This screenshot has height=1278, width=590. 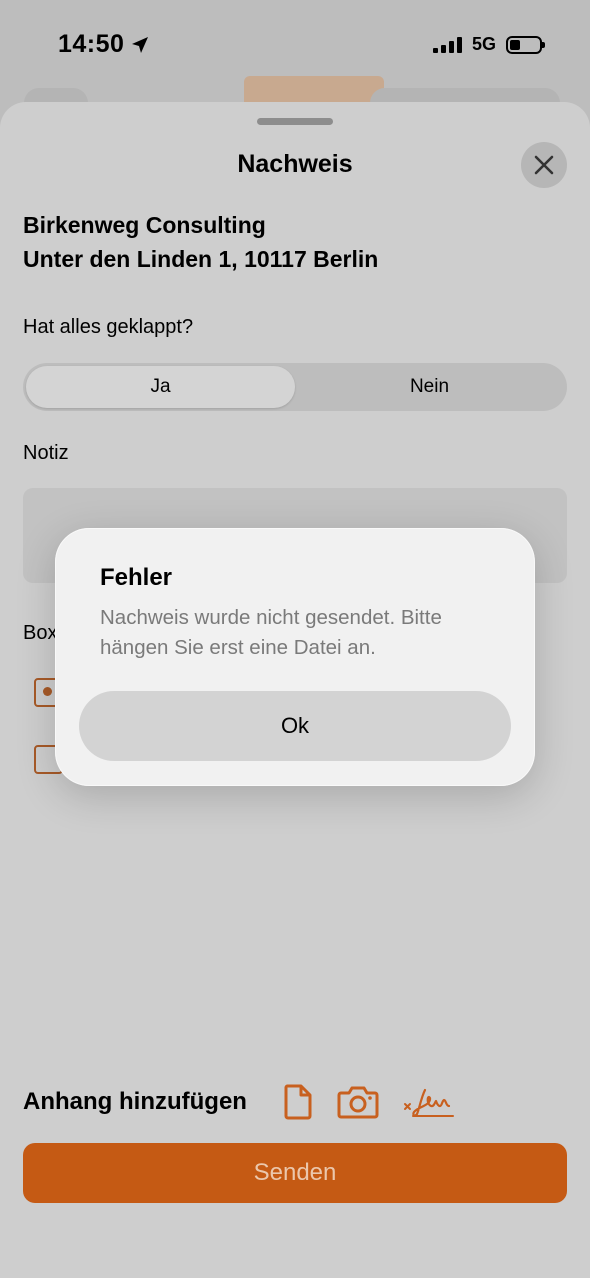 What do you see at coordinates (160, 387) in the screenshot?
I see `segment-ja: Ja` at bounding box center [160, 387].